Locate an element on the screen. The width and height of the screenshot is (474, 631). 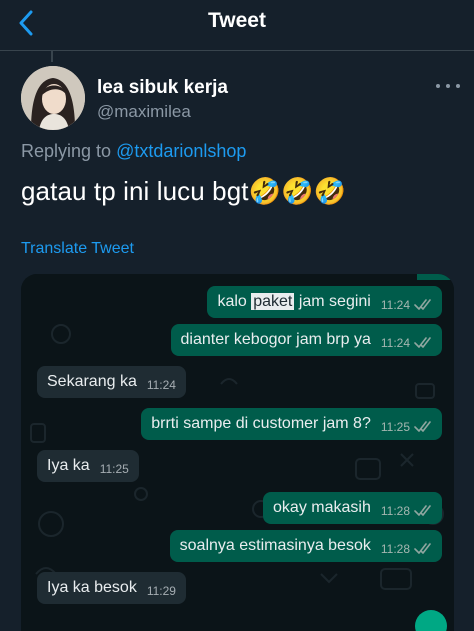
incoming-message-bubble: Iya ka 11:25 is located at coordinates (88, 466).